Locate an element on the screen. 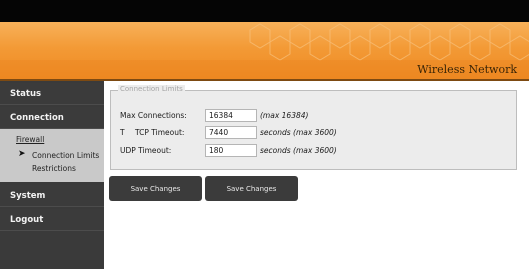 This screenshot has width=529, height=269. sidebar-item-label: Logout is located at coordinates (27, 219).